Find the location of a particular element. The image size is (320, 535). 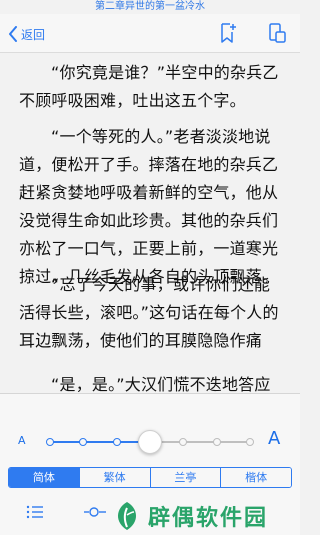

chapter-title: 第二章异世的第一盆冷水 is located at coordinates (150, 6).